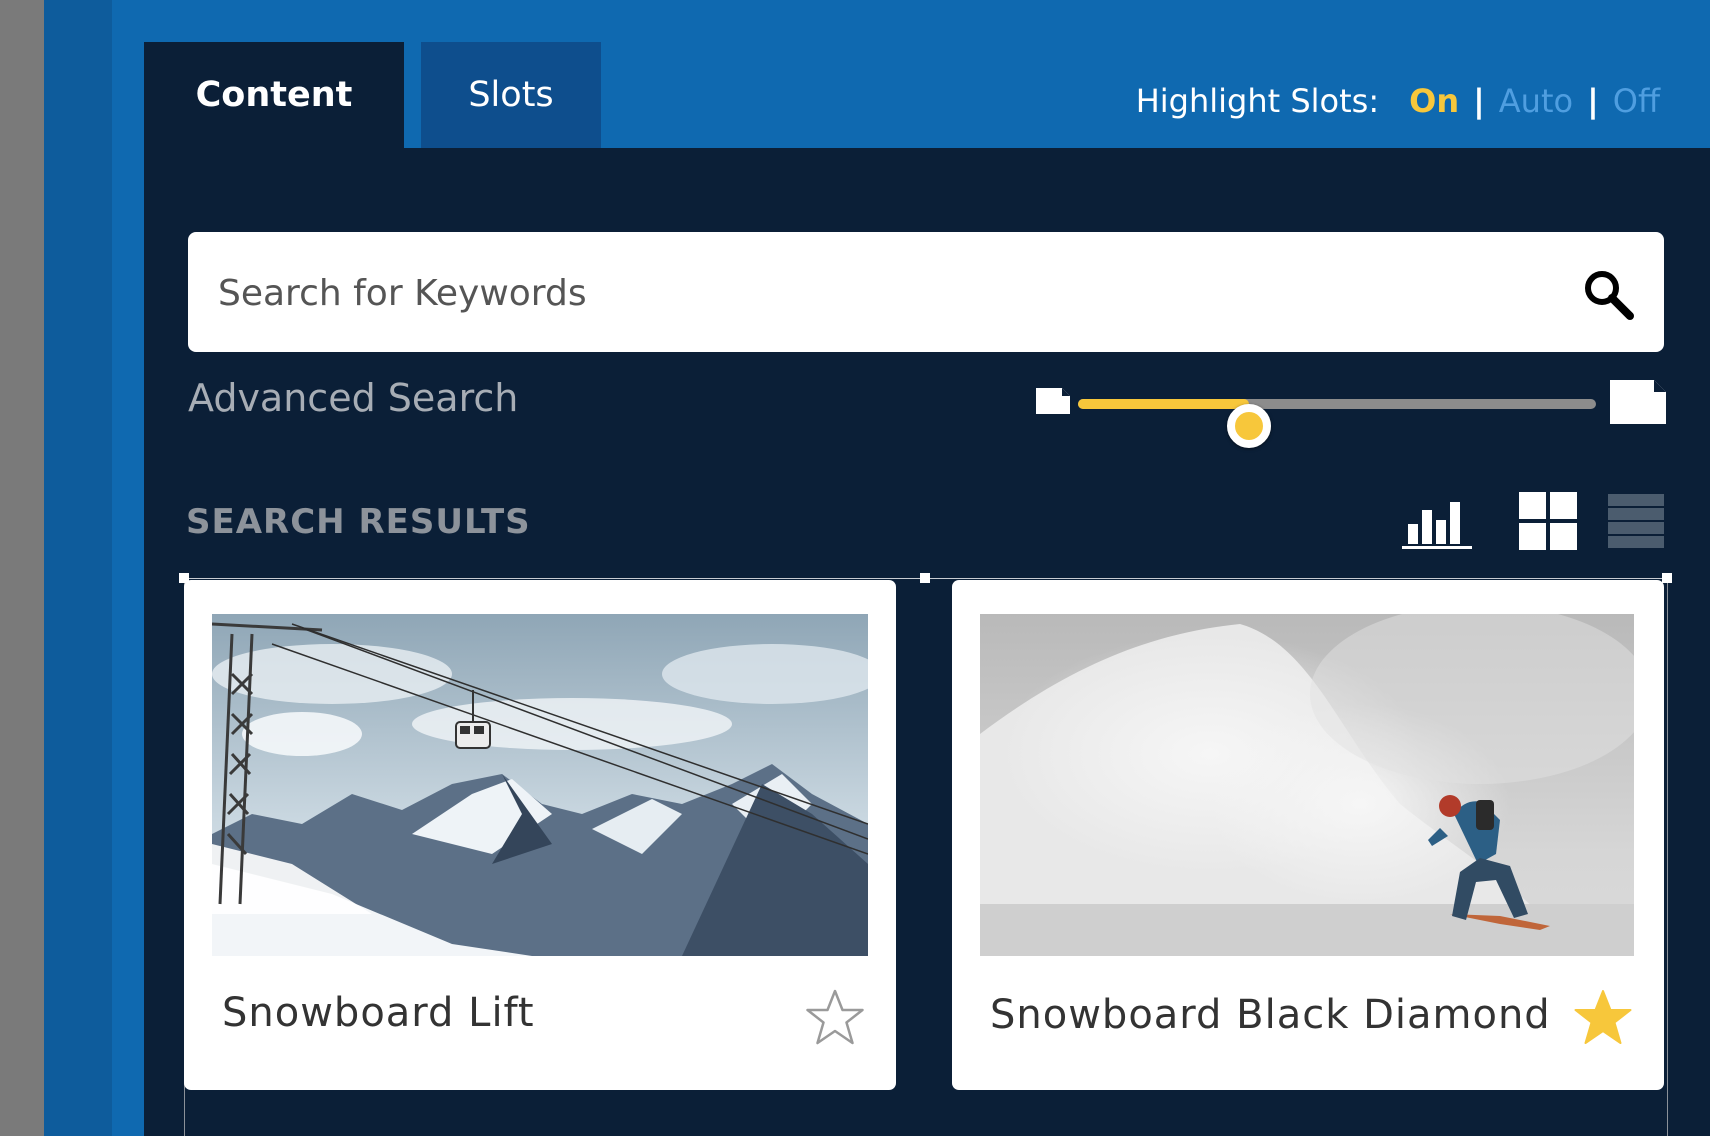 The height and width of the screenshot is (1136, 1710). Describe the element at coordinates (1603, 1019) in the screenshot. I see `star-filled-icon` at that location.